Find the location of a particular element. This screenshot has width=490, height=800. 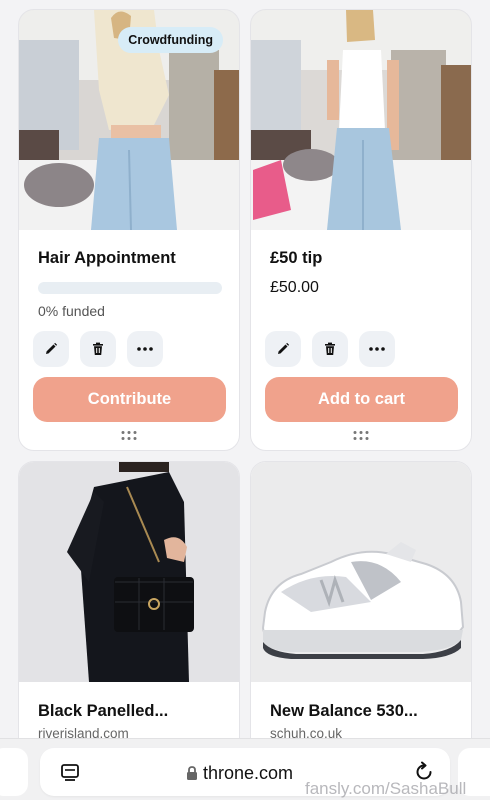

tabs-icon is located at coordinates (70, 773).